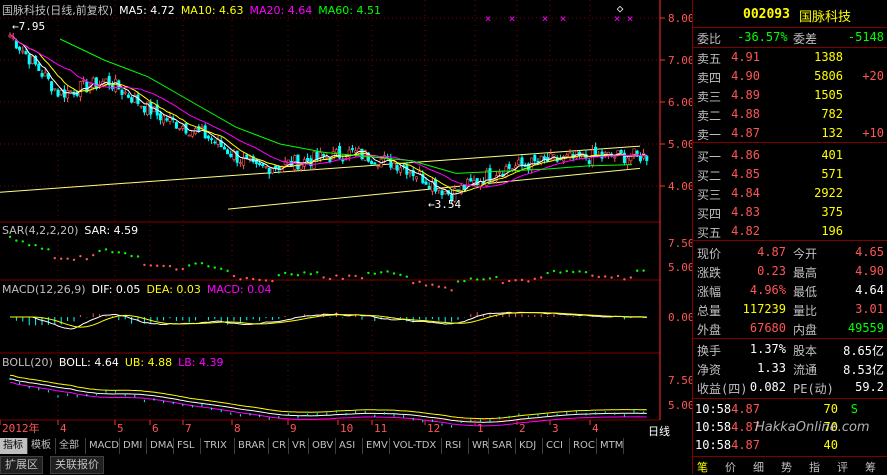 The image size is (887, 475). Describe the element at coordinates (187, 446) in the screenshot. I see `indicator-tab: FSL` at that location.